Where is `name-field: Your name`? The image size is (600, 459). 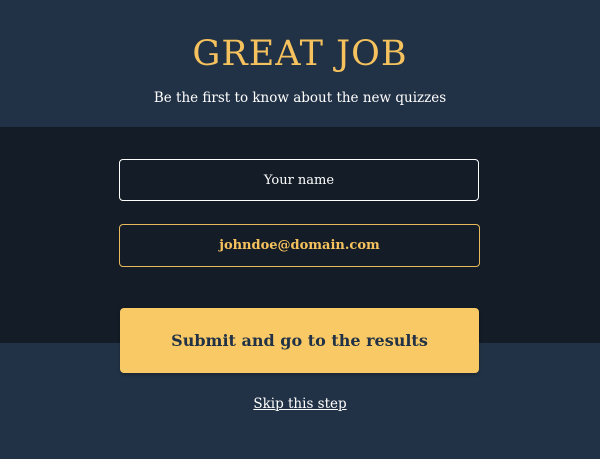
name-field: Your name is located at coordinates (299, 180).